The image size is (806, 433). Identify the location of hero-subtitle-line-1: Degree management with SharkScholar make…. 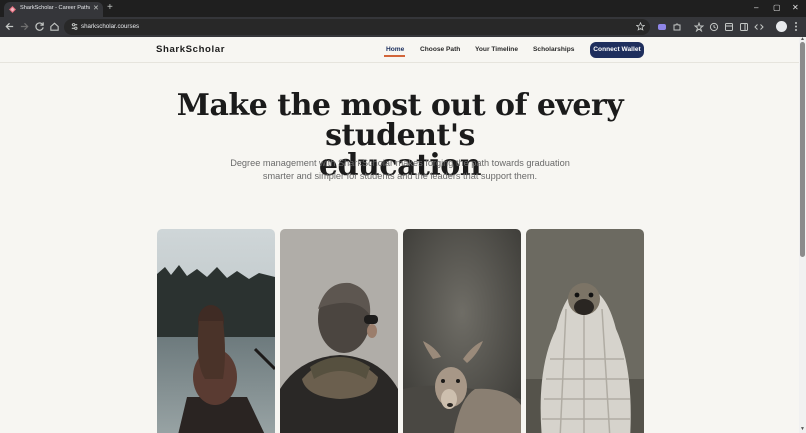
(400, 163).